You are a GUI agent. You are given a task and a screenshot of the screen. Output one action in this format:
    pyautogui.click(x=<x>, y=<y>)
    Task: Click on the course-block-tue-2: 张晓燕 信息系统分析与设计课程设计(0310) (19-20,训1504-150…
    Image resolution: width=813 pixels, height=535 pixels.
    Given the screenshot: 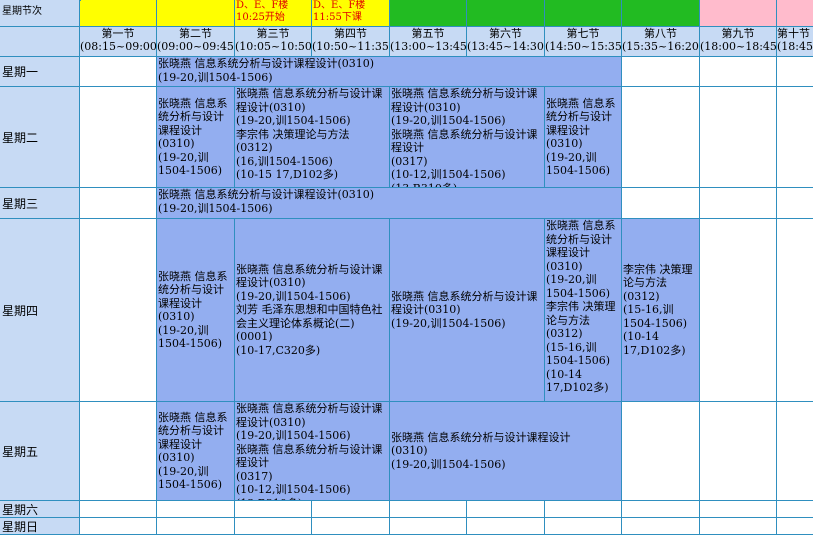 What is the action you would take?
    pyautogui.click(x=312, y=137)
    